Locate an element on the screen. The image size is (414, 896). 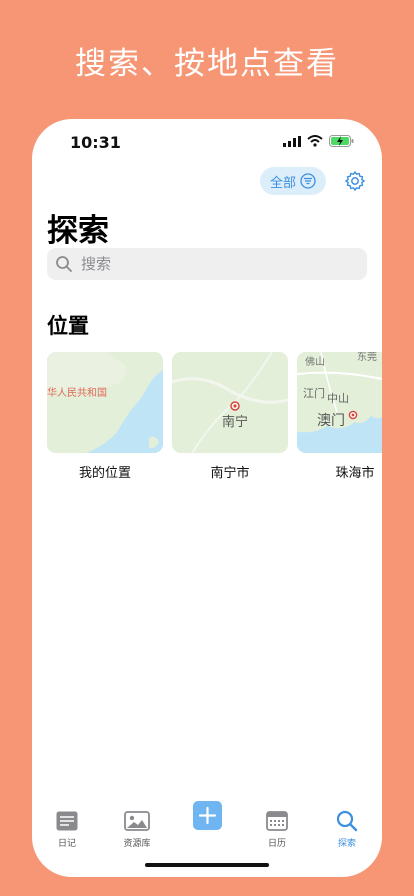
tab-bar: 日记 资源库 日历 探索 is located at coordinates (207, 830).